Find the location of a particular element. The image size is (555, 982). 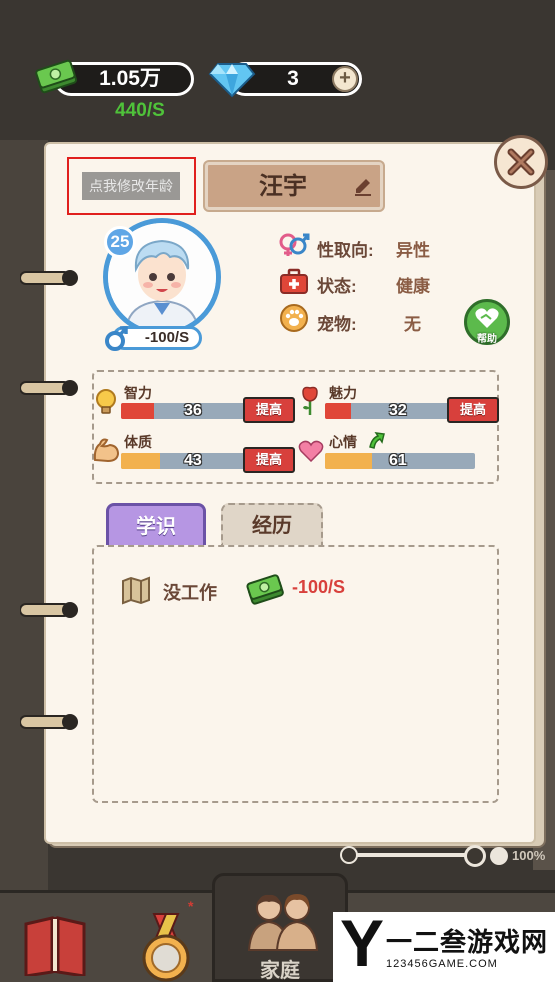

improve-charm-button: 提高 is located at coordinates (473, 410).